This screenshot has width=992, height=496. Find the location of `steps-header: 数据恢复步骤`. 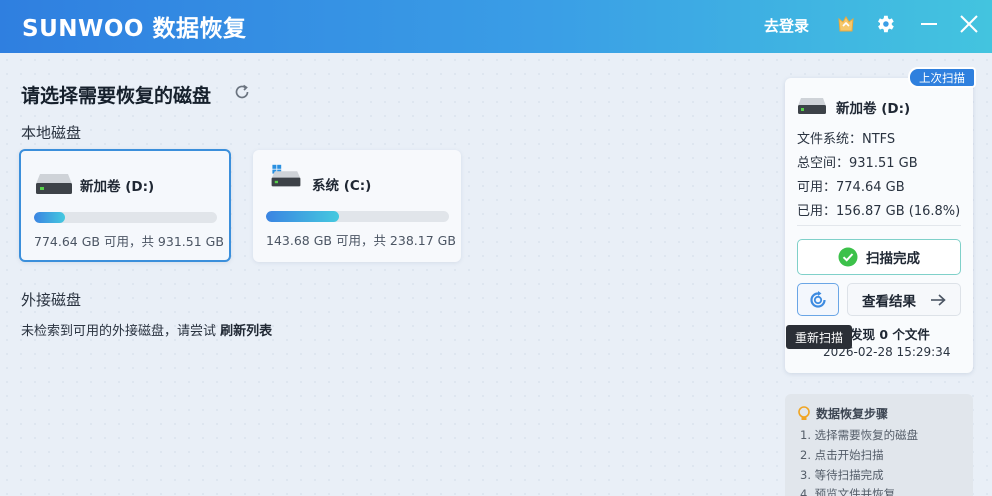

steps-header: 数据恢复步骤 is located at coordinates (842, 413).